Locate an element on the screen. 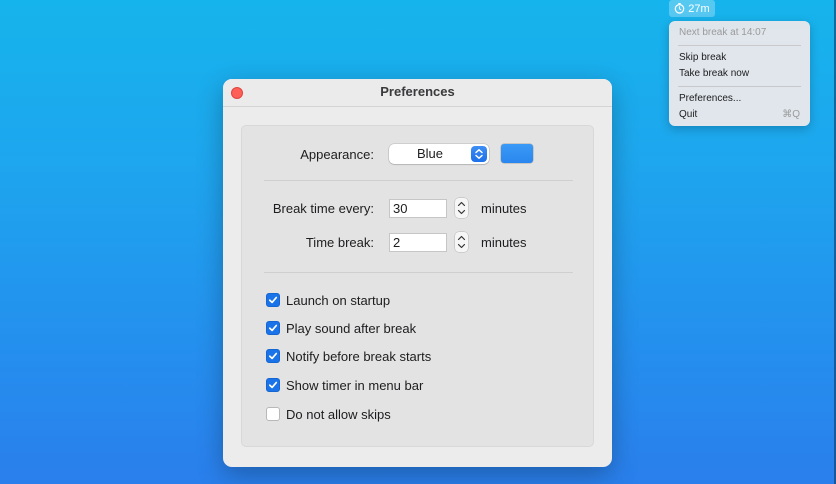 This screenshot has height=484, width=836. popup-arrows-icon is located at coordinates (479, 154).